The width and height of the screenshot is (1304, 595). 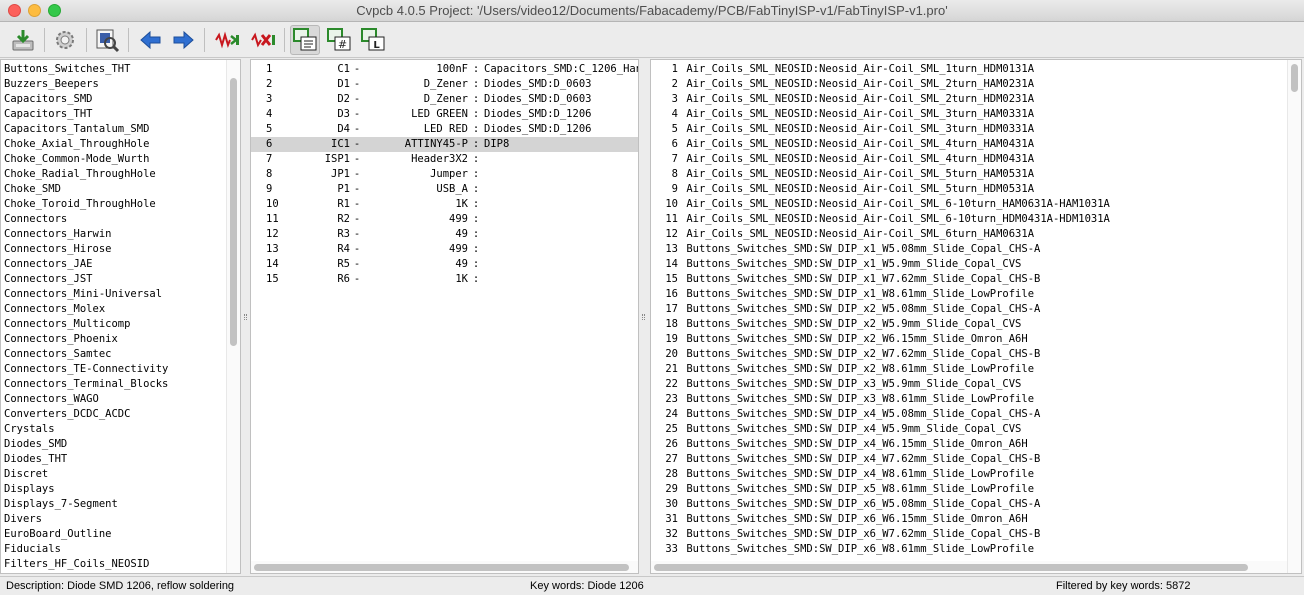 I want to click on library-item: Buttons_Switches_THT, so click(x=120, y=69).